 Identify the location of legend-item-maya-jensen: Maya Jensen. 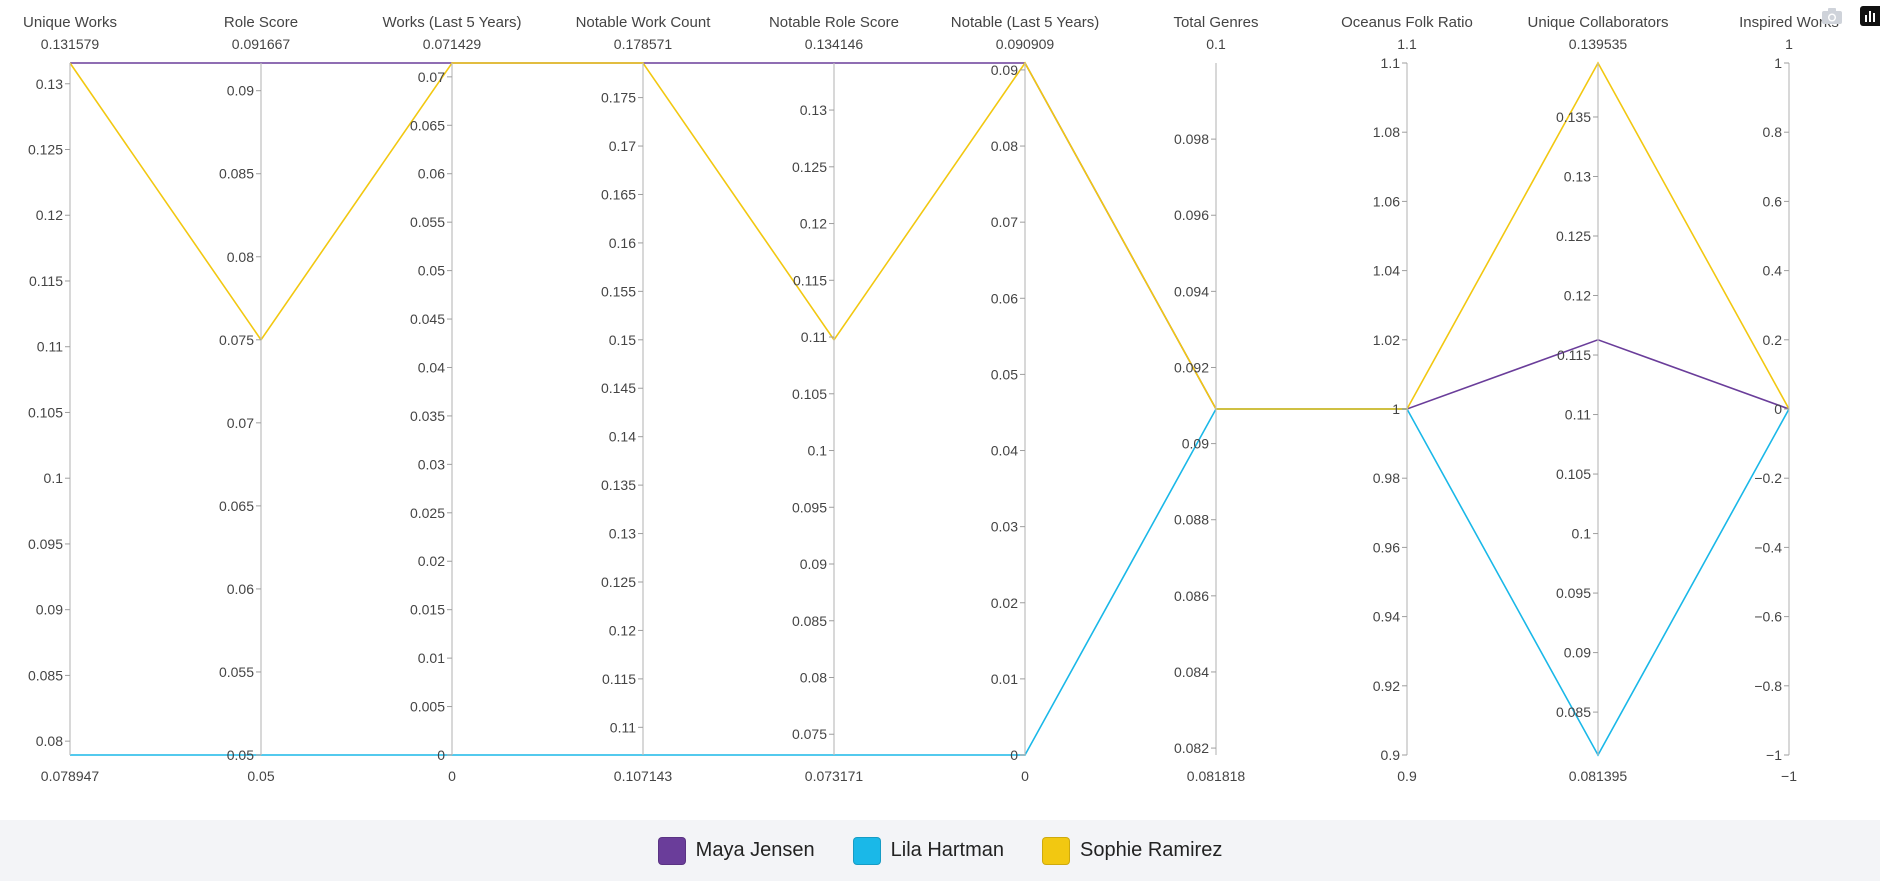
(736, 850).